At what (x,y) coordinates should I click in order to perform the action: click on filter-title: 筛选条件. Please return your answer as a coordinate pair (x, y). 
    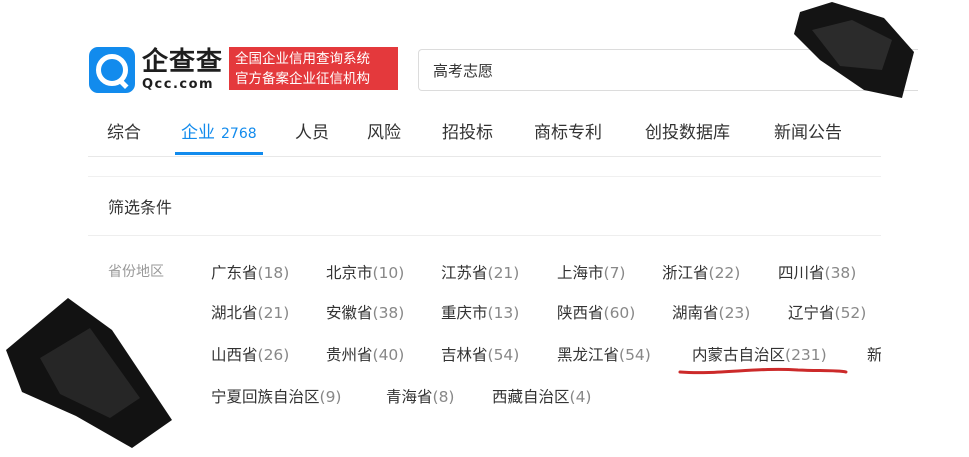
    Looking at the image, I should click on (140, 207).